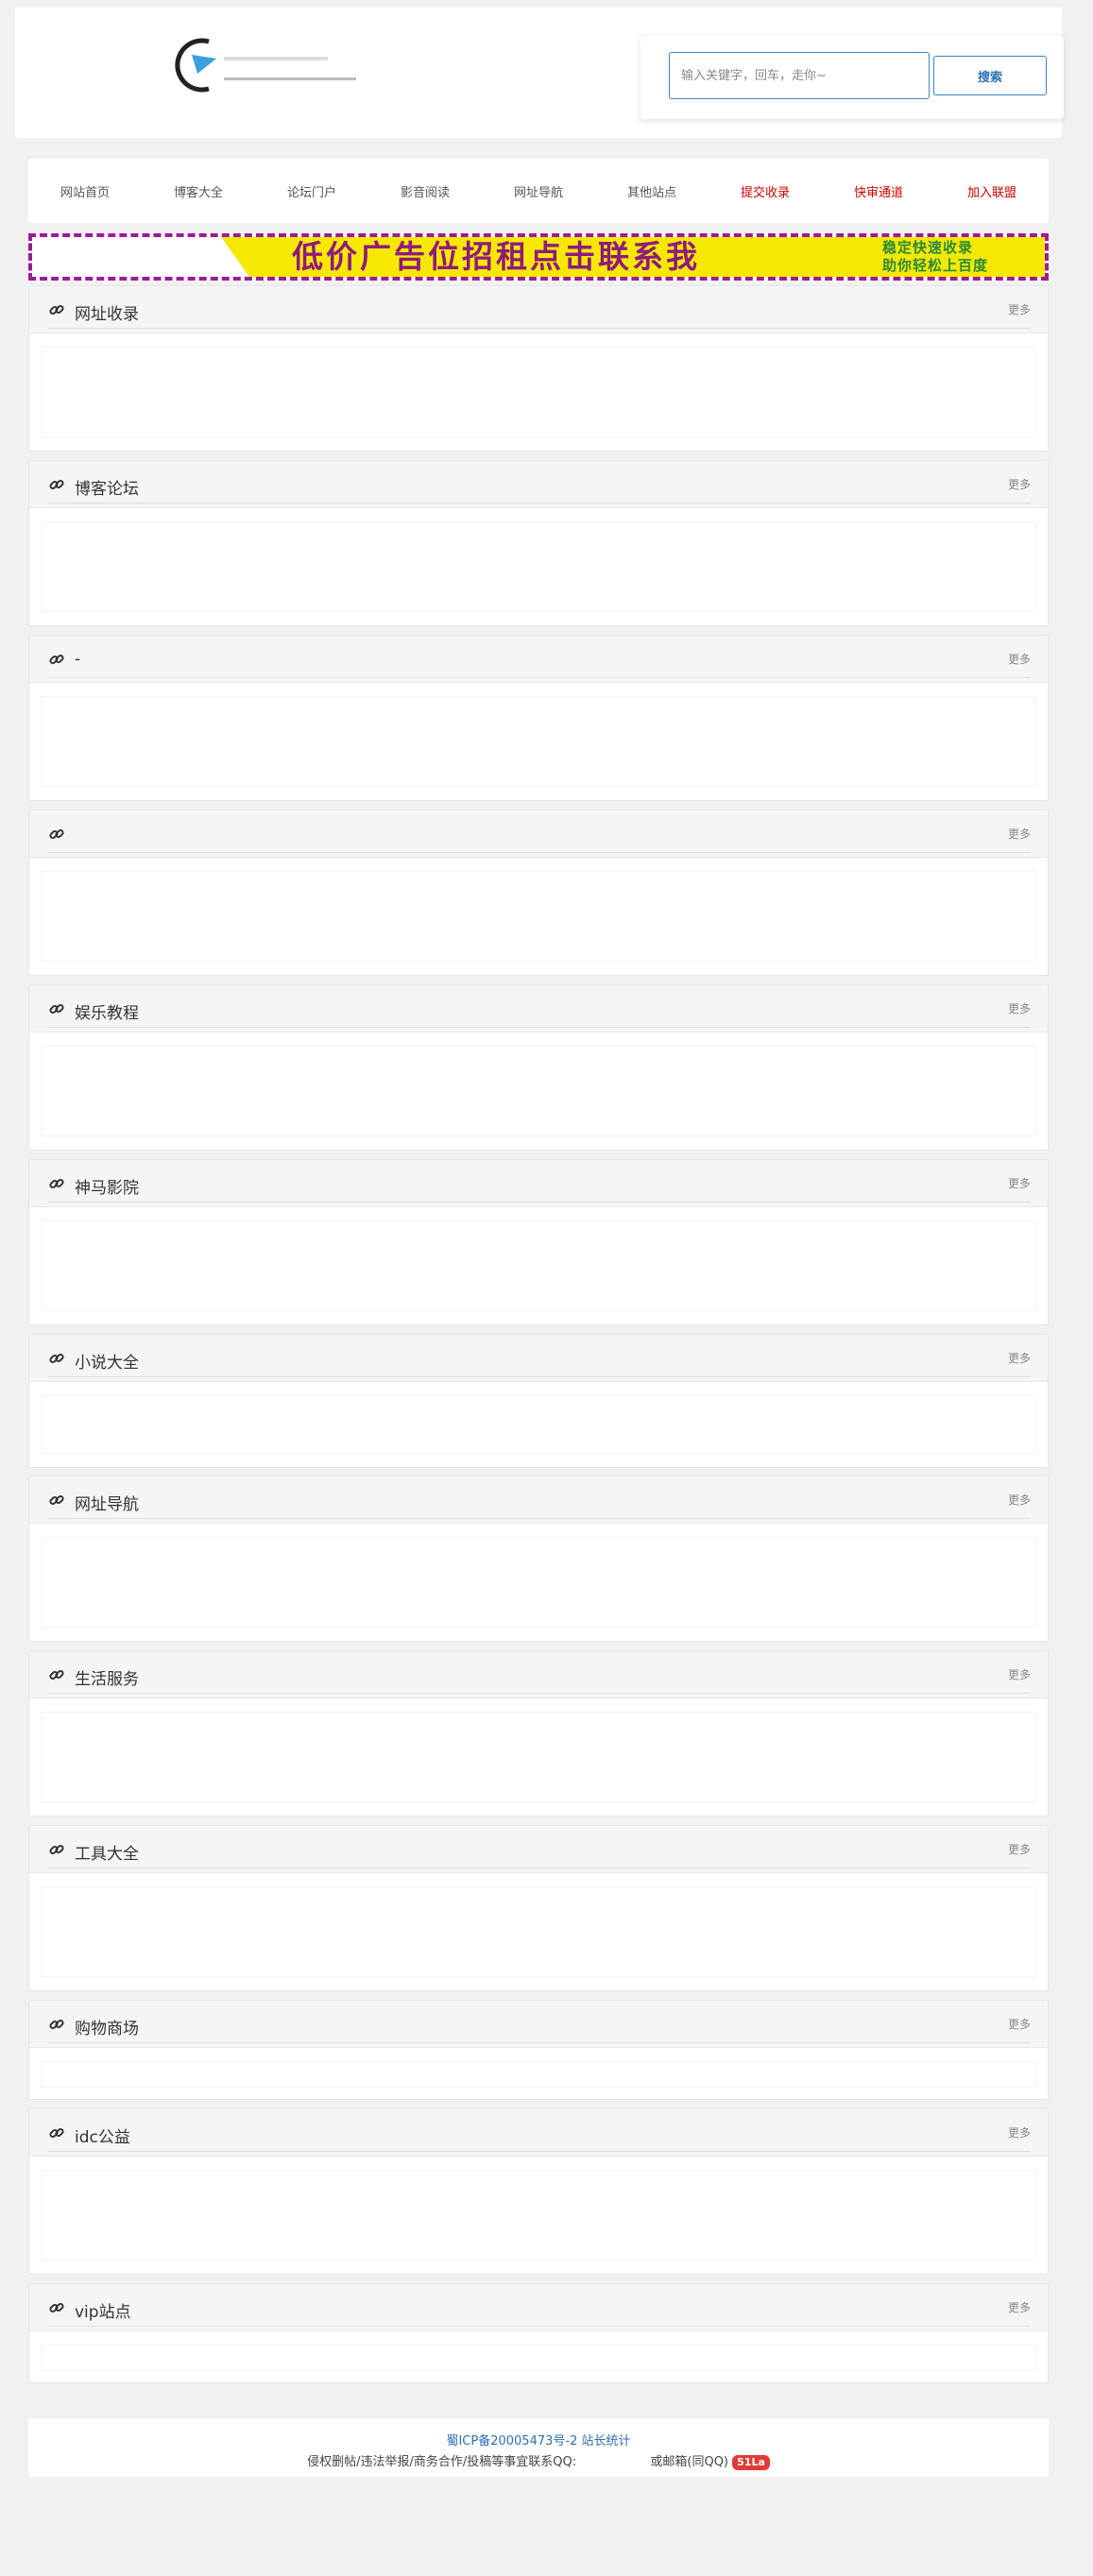 The width and height of the screenshot is (1093, 2576). Describe the element at coordinates (538, 1009) in the screenshot. I see `section-header: 娱乐教程 更多` at that location.